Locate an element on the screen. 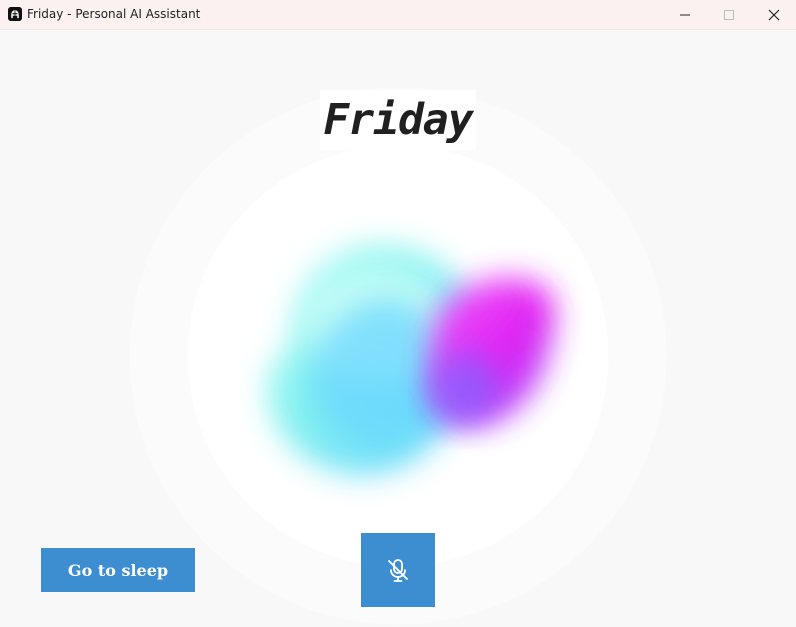 The image size is (796, 627). mic-off-icon is located at coordinates (398, 570).